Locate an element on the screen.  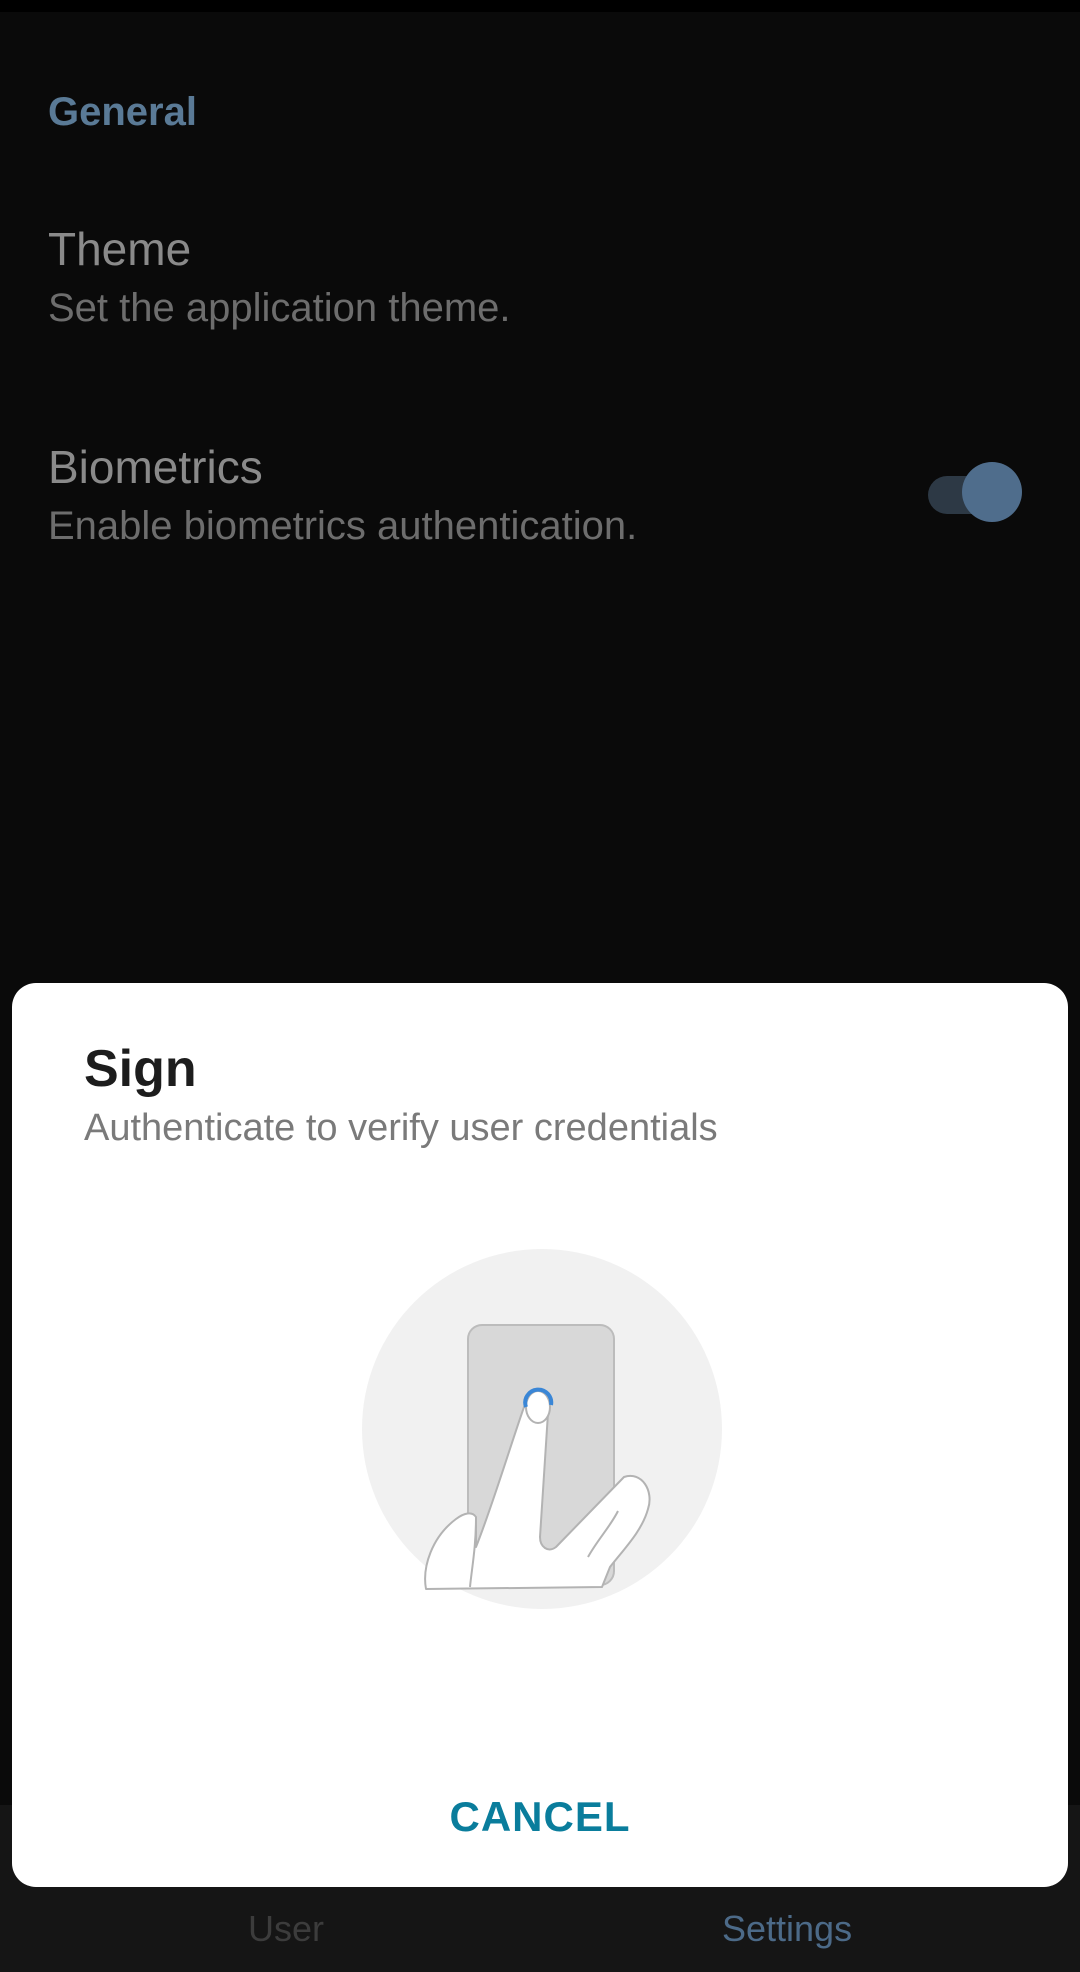
setting-subtitle-biometrics: Enable biometrics authentication. is located at coordinates (343, 526).